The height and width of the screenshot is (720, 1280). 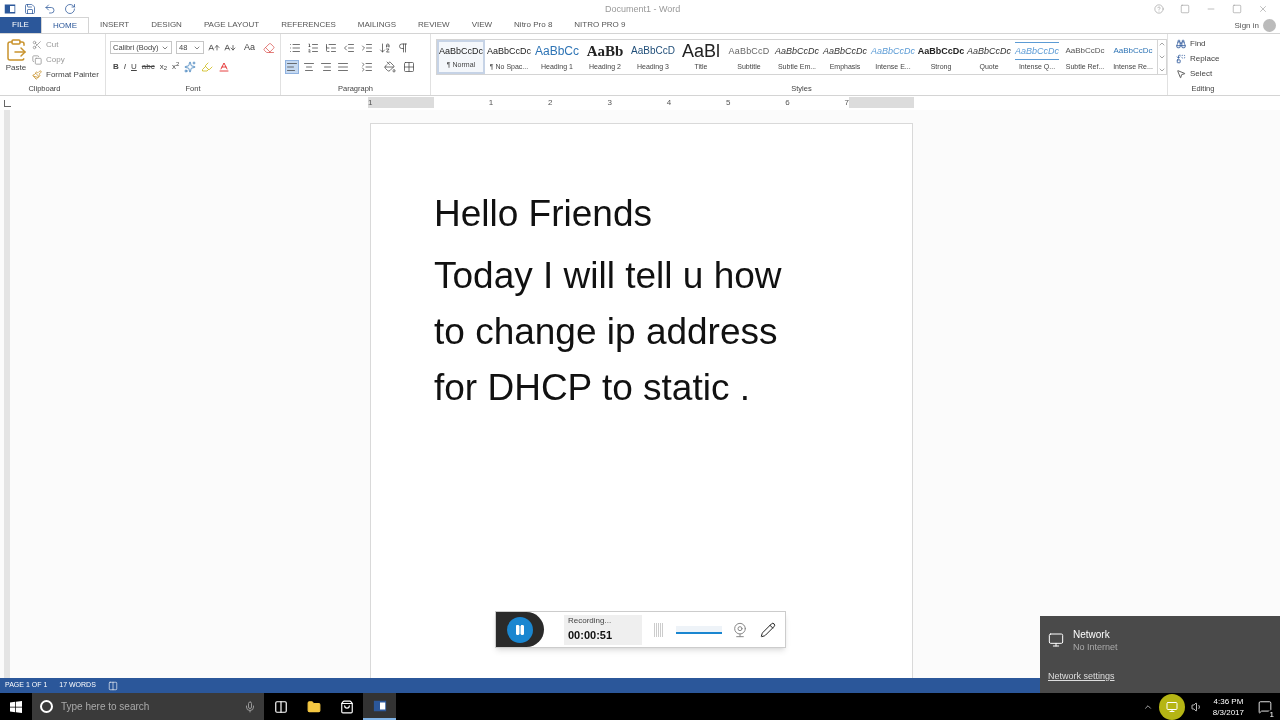 I want to click on select-button: Select, so click(x=1203, y=74).